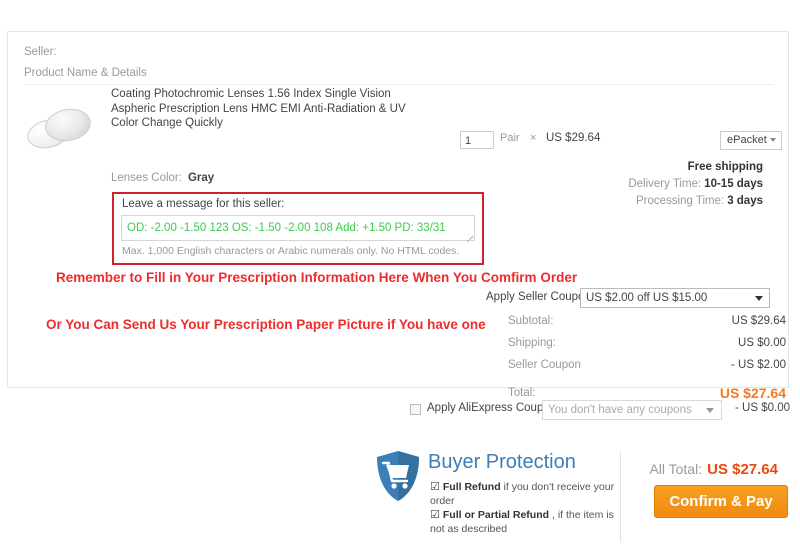 The height and width of the screenshot is (552, 800). I want to click on lenses-color-value: Gray, so click(201, 178).